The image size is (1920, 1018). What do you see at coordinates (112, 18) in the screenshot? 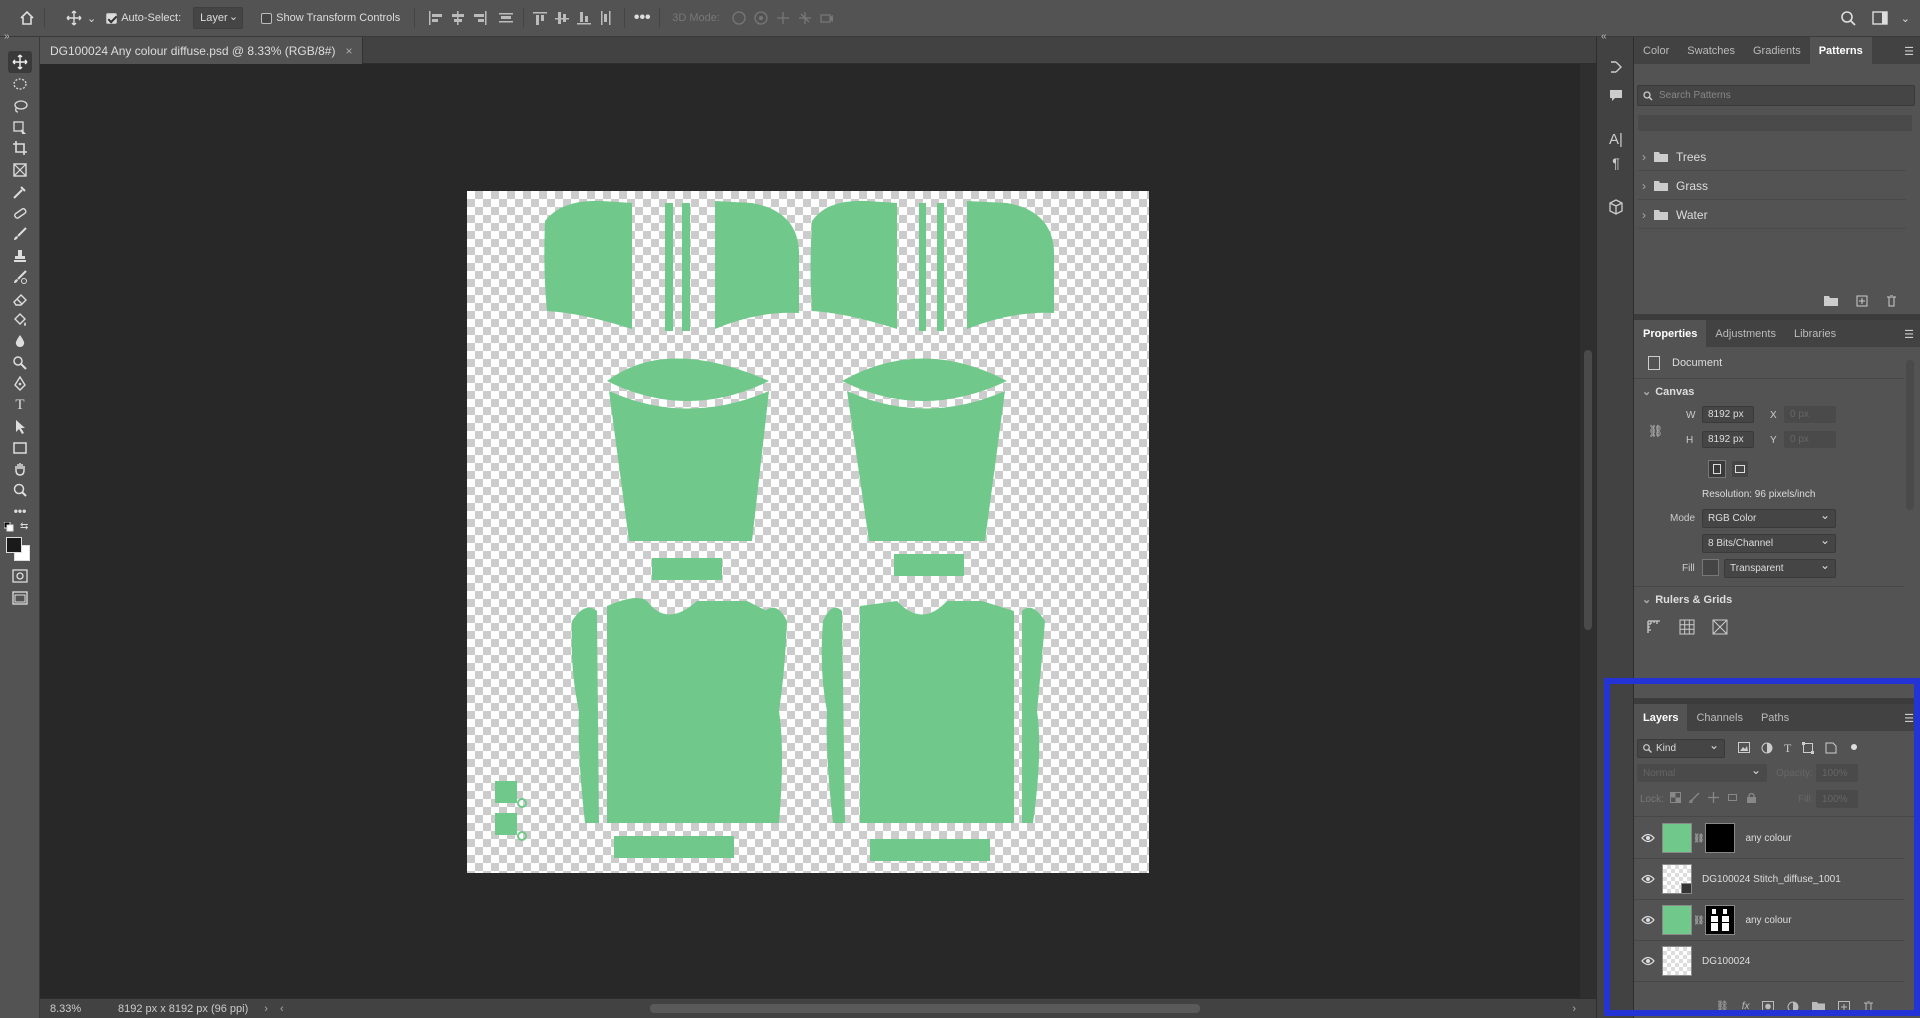
I see `auto-select-checkbox` at bounding box center [112, 18].